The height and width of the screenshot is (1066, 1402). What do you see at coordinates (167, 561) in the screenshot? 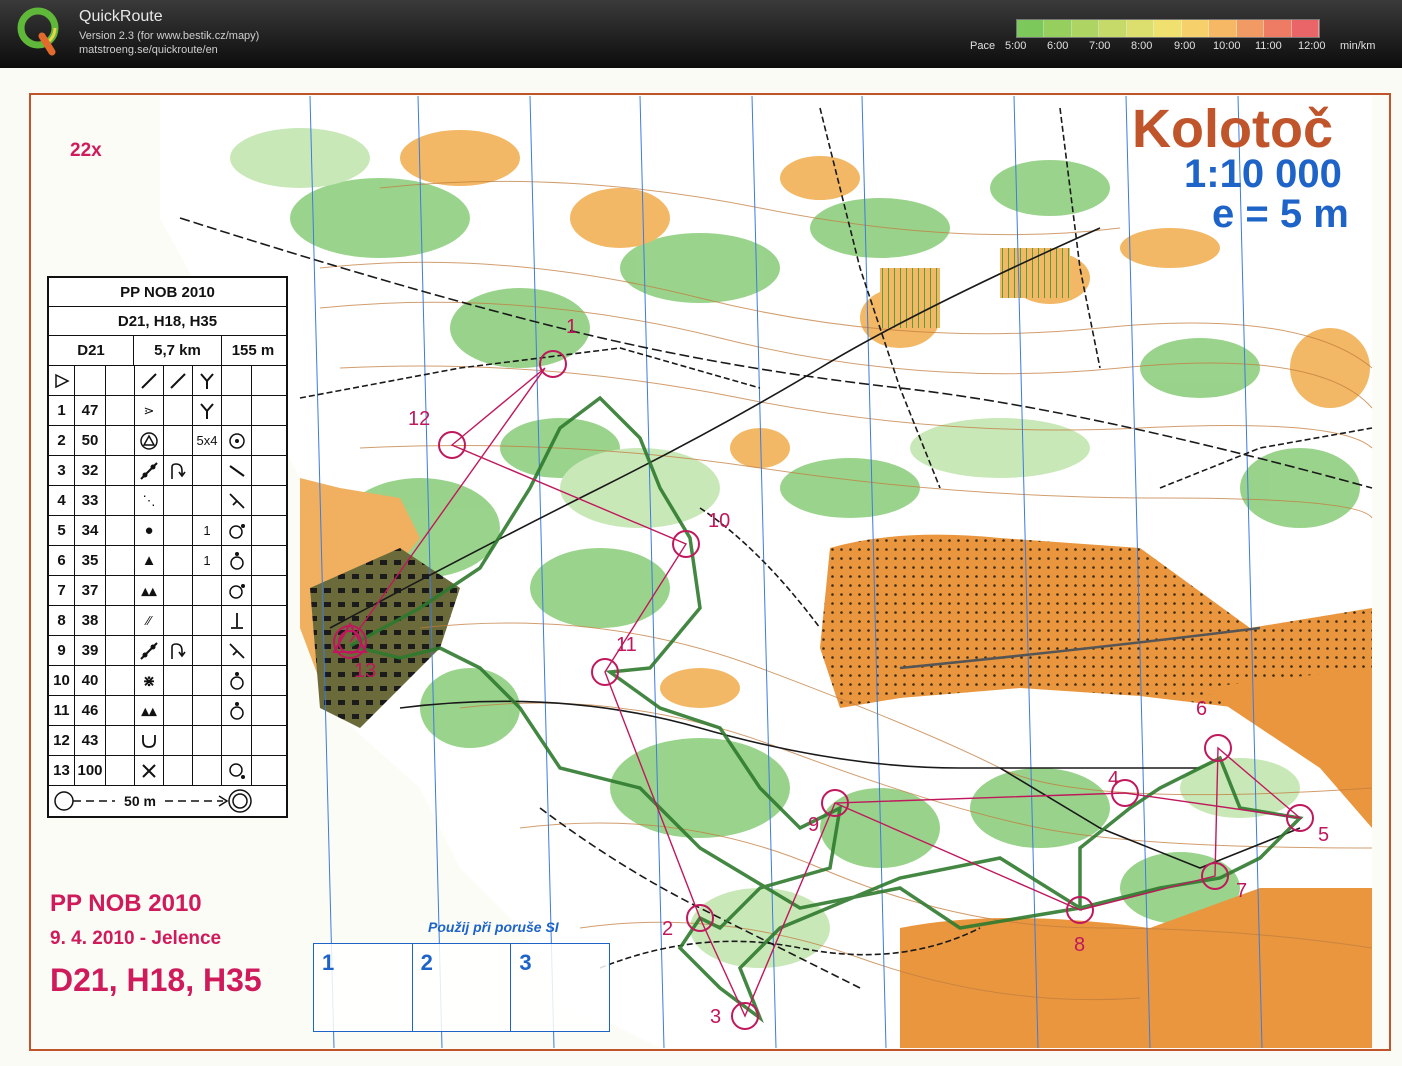
I see `cs-control-row: 6 35 ▲ 1` at bounding box center [167, 561].